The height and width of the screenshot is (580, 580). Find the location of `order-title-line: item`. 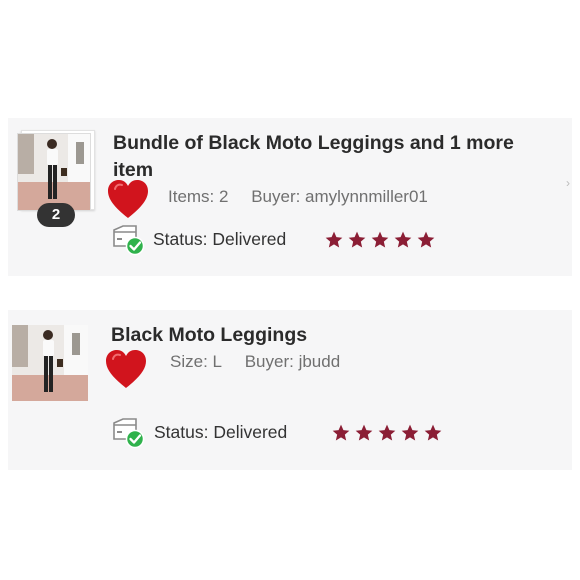

order-title-line: item is located at coordinates (133, 170).